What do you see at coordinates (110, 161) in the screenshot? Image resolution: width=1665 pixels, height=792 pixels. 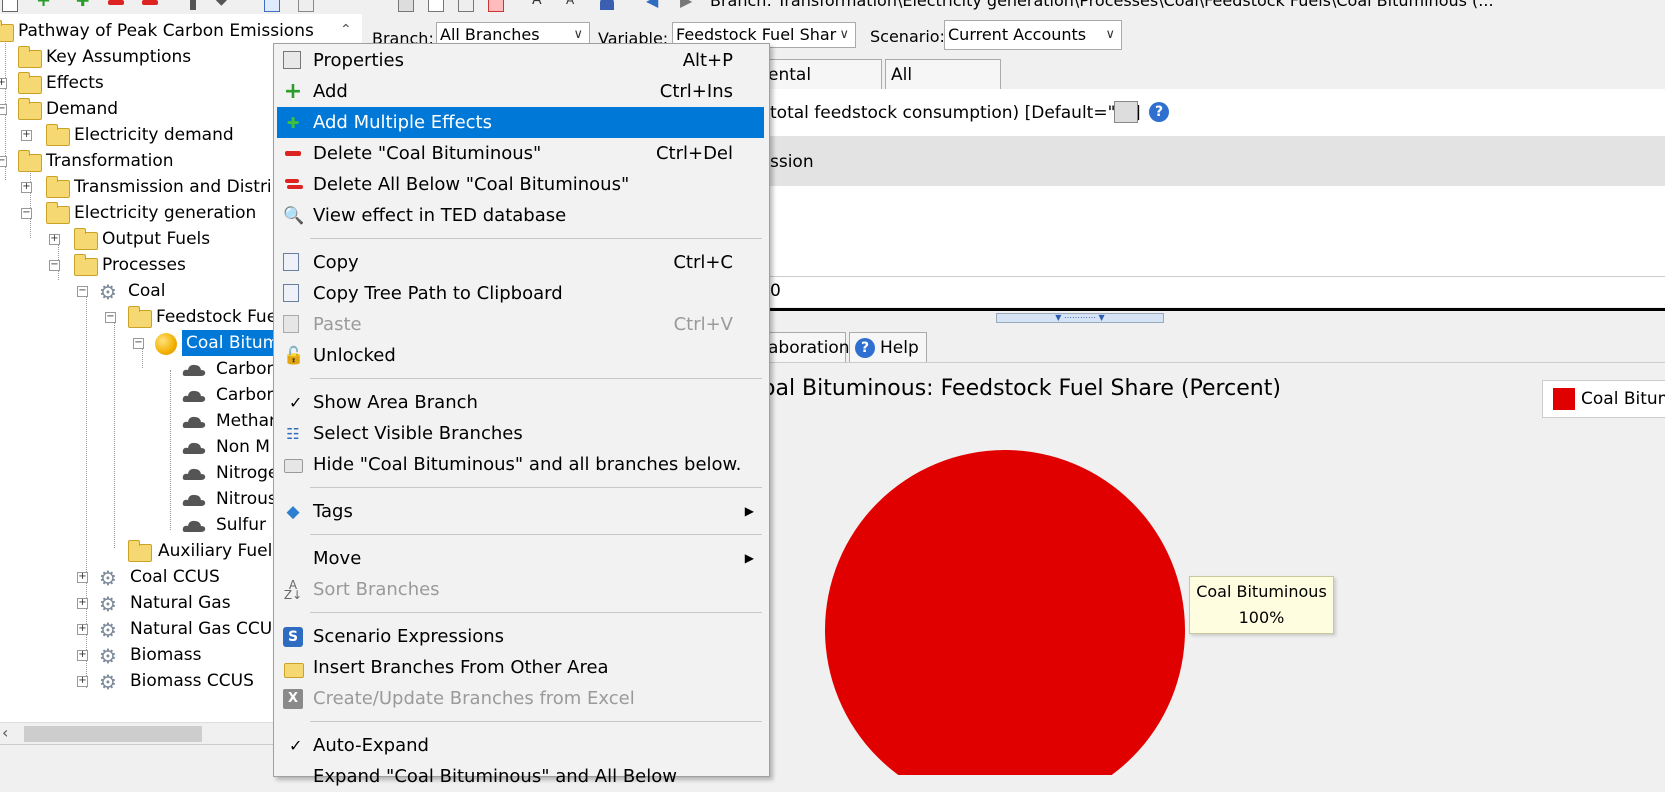 I see `tree-item-label: Transformation` at bounding box center [110, 161].